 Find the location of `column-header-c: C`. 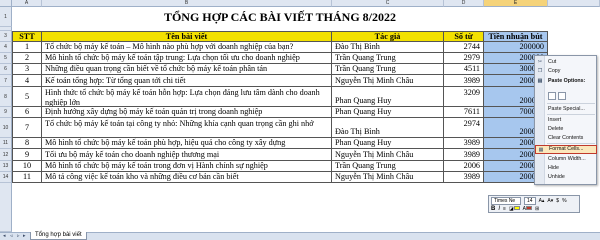

column-header-c: C is located at coordinates (388, 3).